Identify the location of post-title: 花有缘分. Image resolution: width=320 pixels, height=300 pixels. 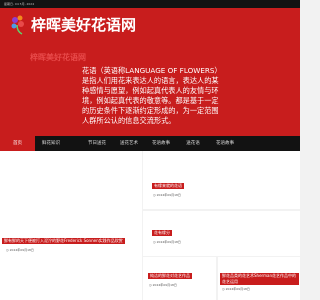
(162, 233).